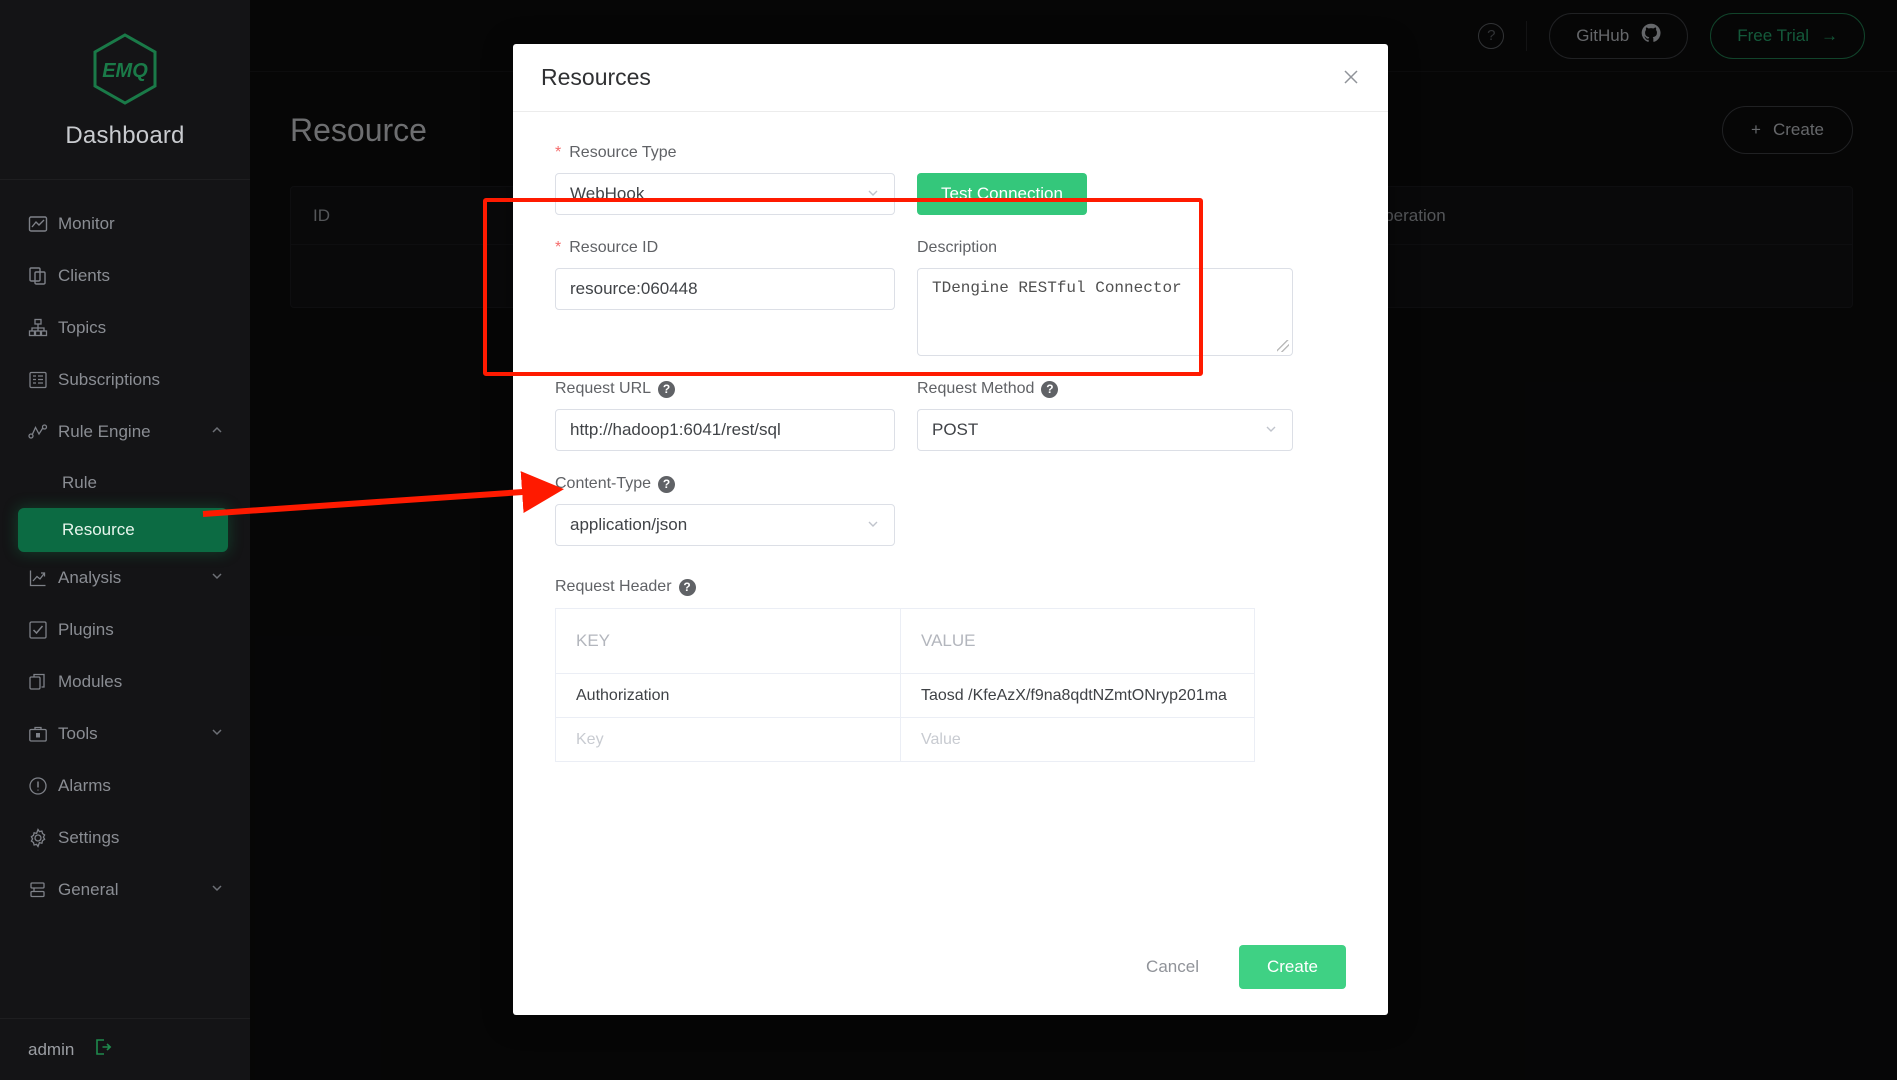 The height and width of the screenshot is (1080, 1897). Describe the element at coordinates (82, 327) in the screenshot. I see `sidebar-item-label: Topics` at that location.